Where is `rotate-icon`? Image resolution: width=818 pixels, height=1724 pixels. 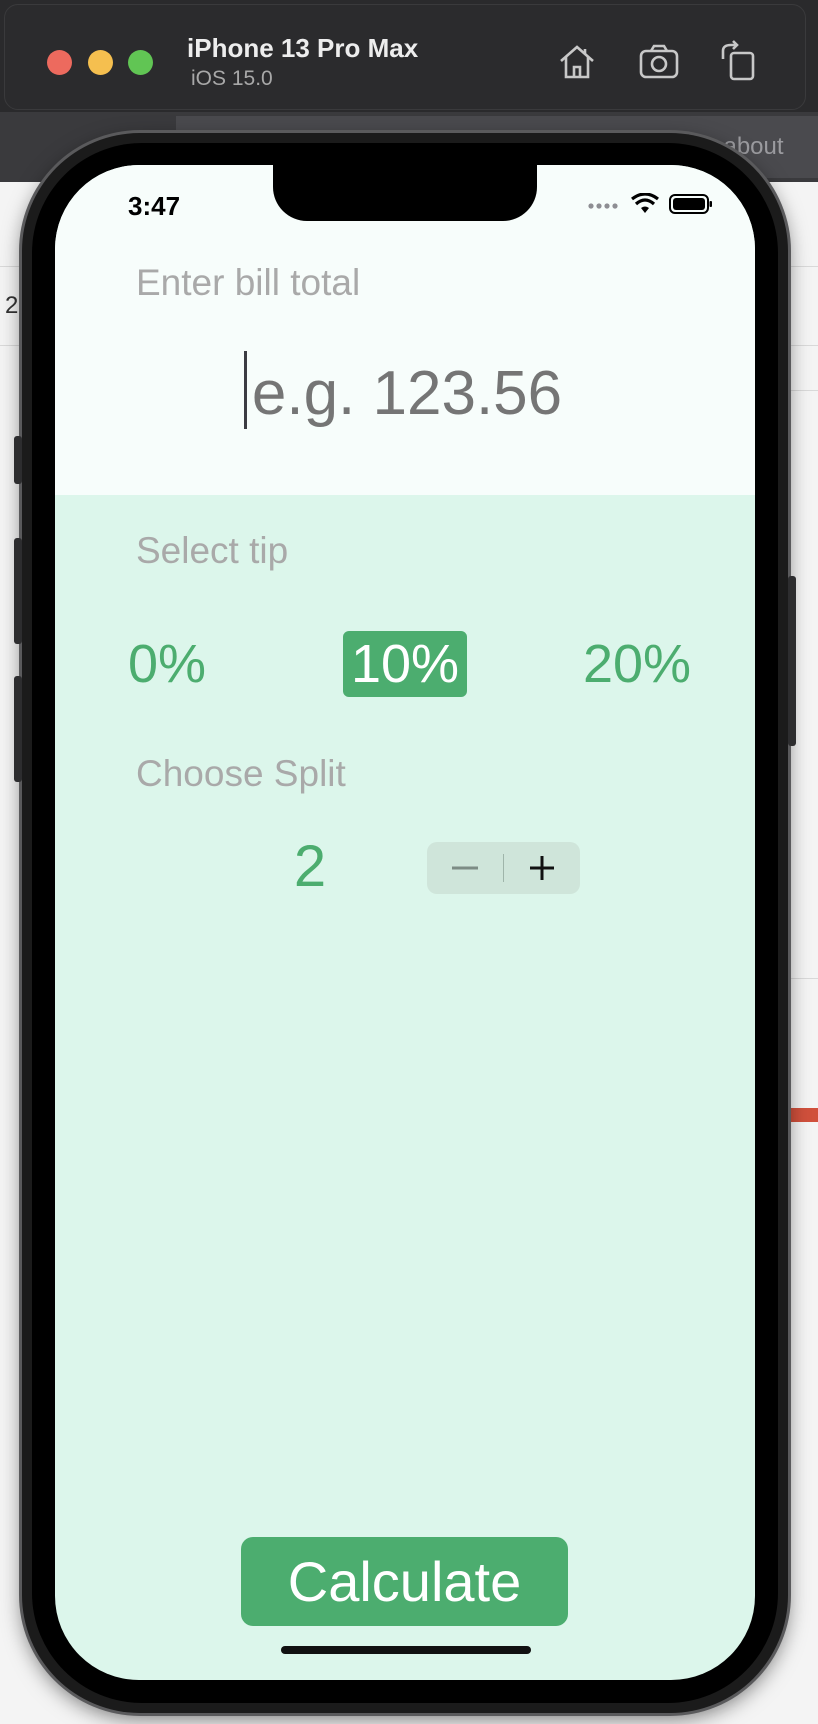
rotate-icon is located at coordinates (739, 61).